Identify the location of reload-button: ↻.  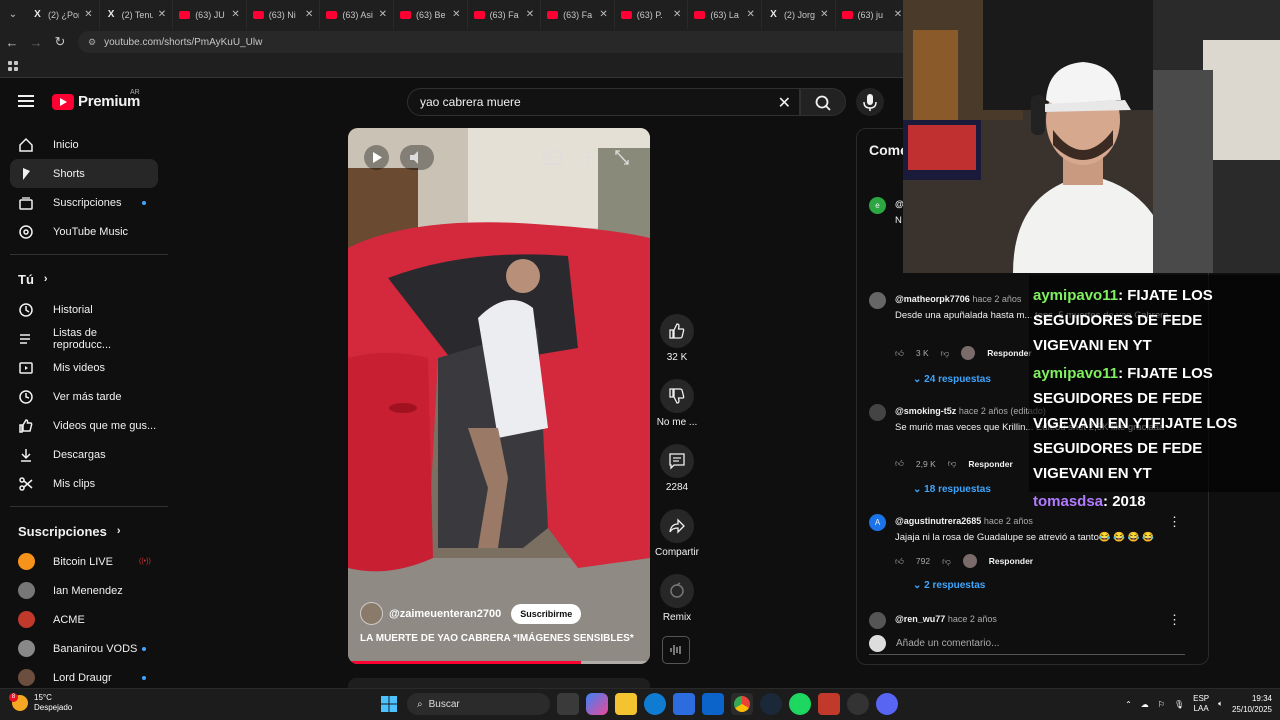
(60, 42).